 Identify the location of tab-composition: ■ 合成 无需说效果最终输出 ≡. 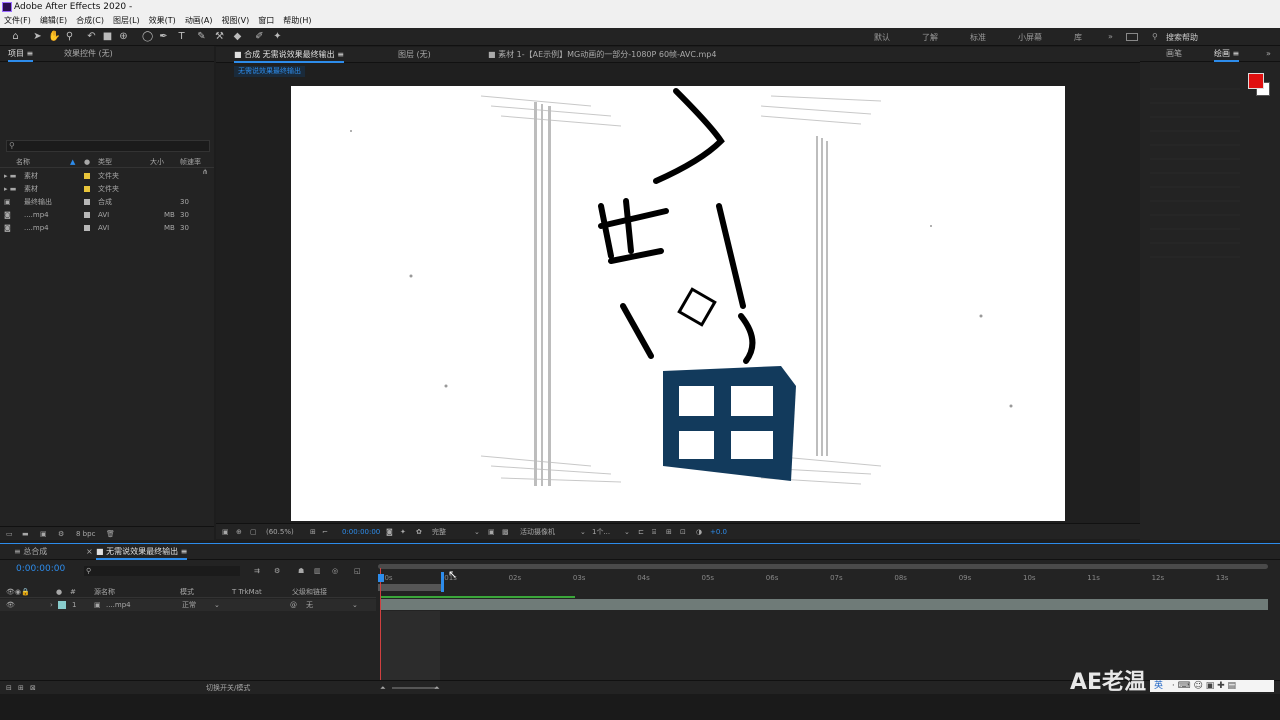
(289, 55).